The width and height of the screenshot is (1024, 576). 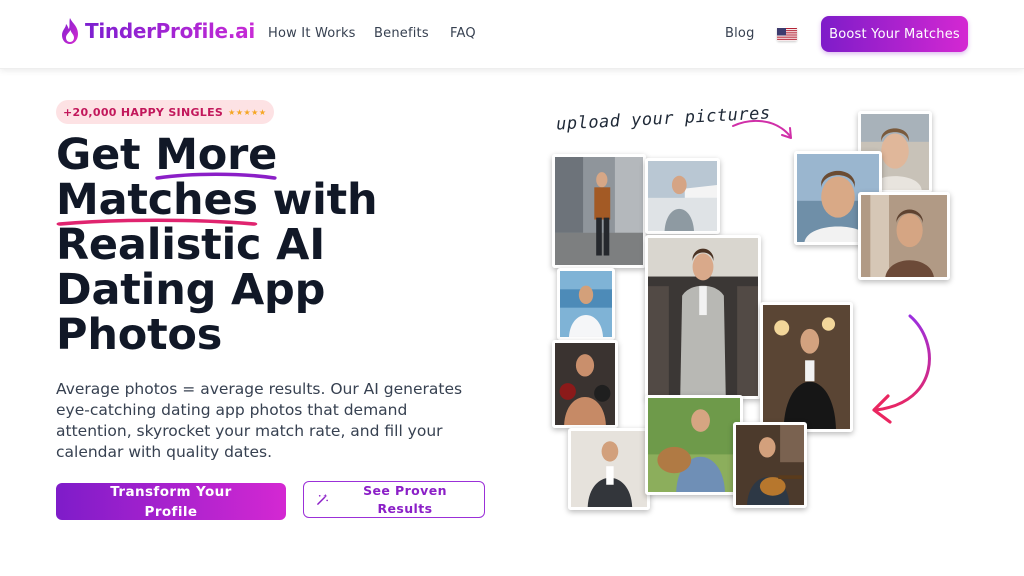 I want to click on flame-icon, so click(x=70, y=31).